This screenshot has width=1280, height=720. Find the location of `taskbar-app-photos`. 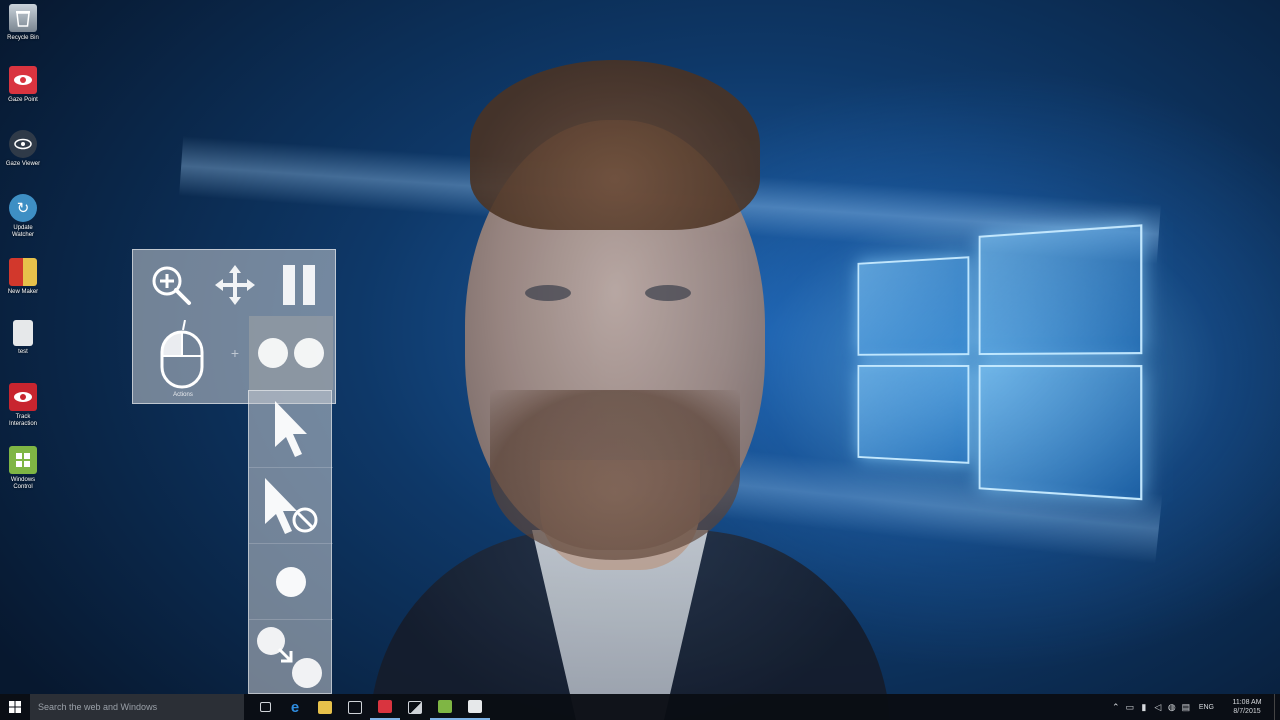

taskbar-app-photos is located at coordinates (415, 707).